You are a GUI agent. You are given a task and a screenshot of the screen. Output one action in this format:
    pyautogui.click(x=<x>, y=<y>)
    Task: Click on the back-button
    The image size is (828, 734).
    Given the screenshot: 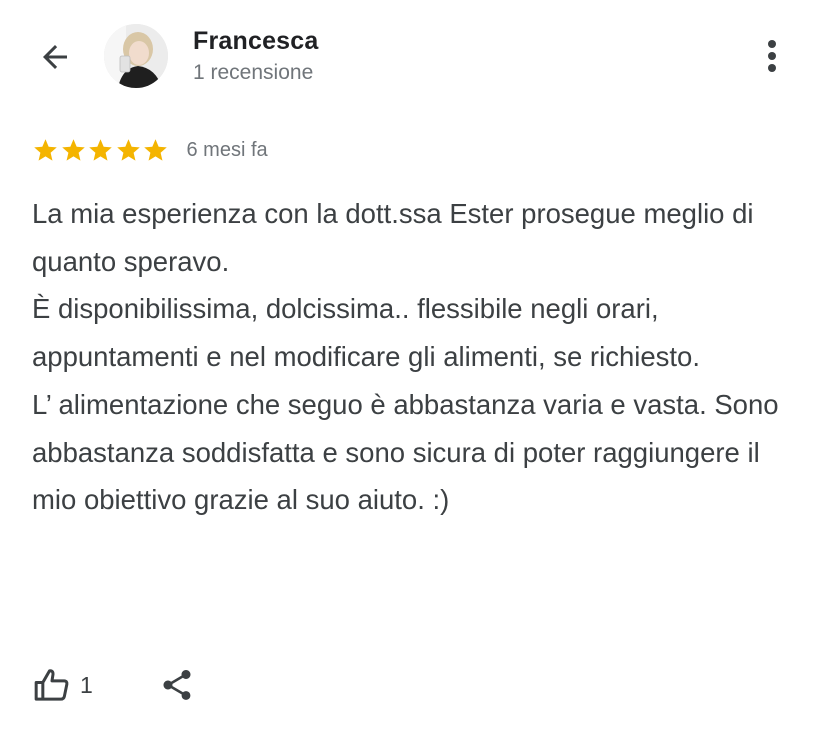 What is the action you would take?
    pyautogui.click(x=55, y=57)
    